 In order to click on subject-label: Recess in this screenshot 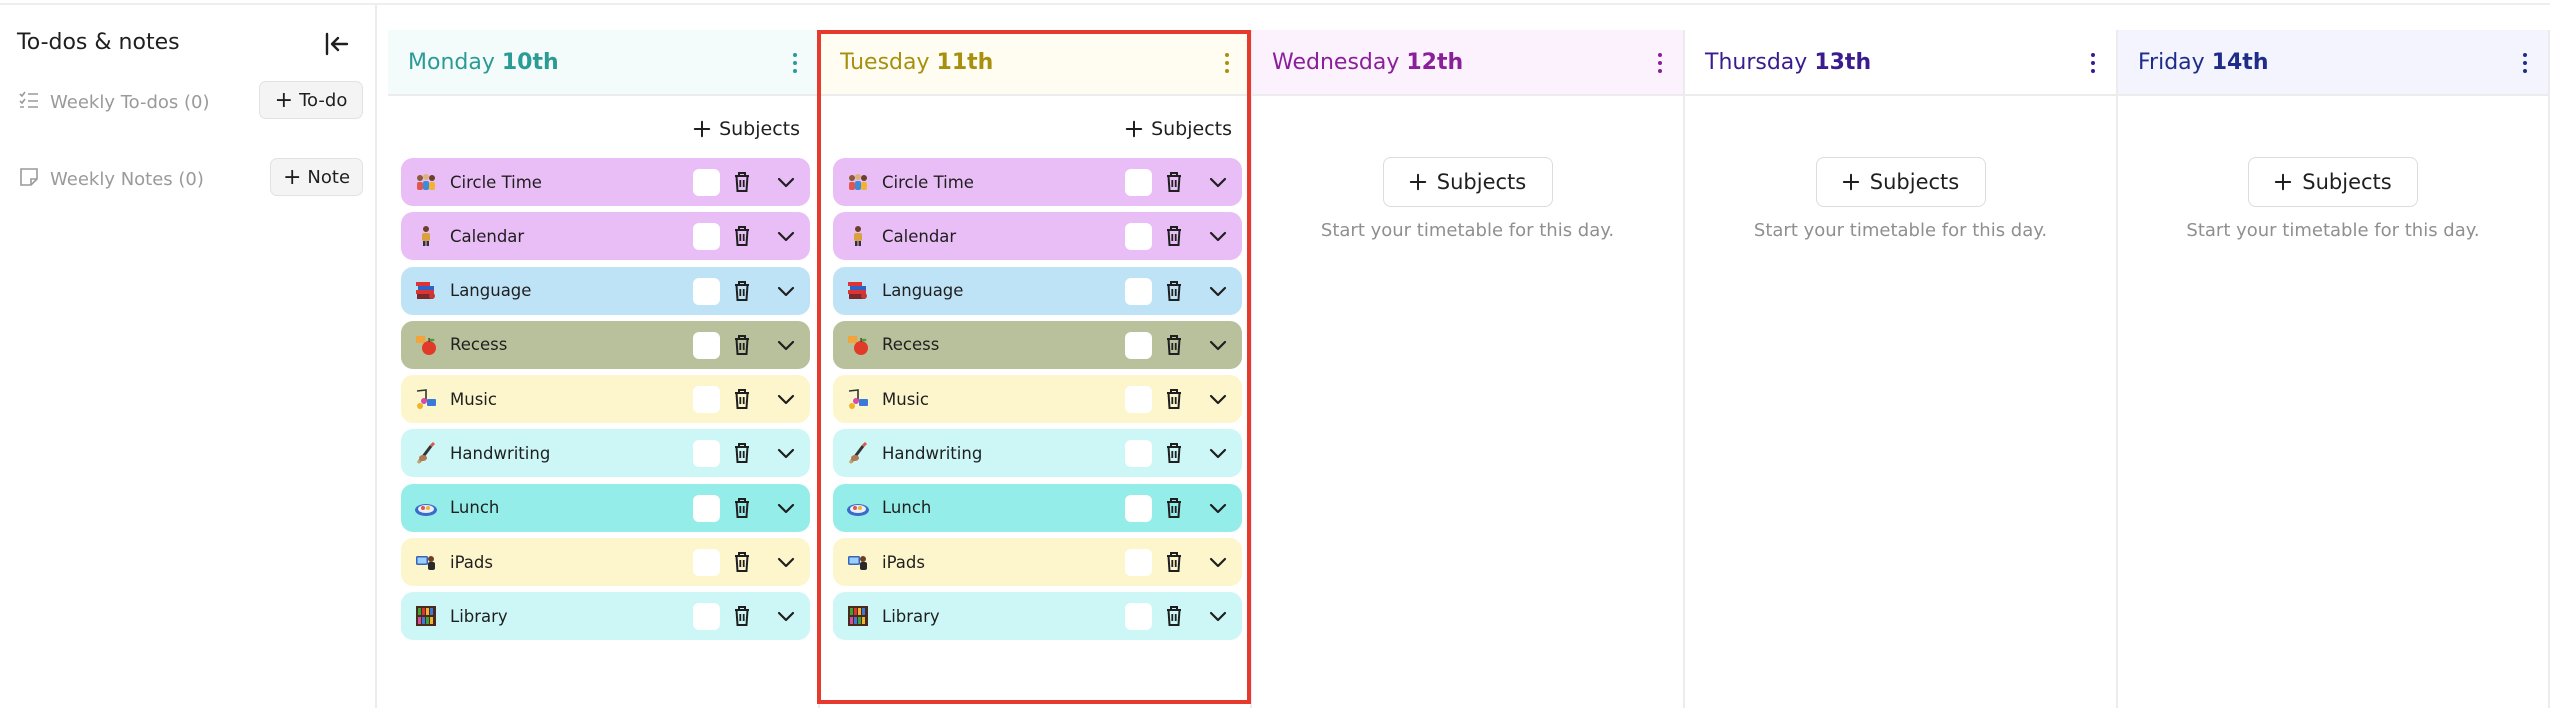, I will do `click(479, 345)`.